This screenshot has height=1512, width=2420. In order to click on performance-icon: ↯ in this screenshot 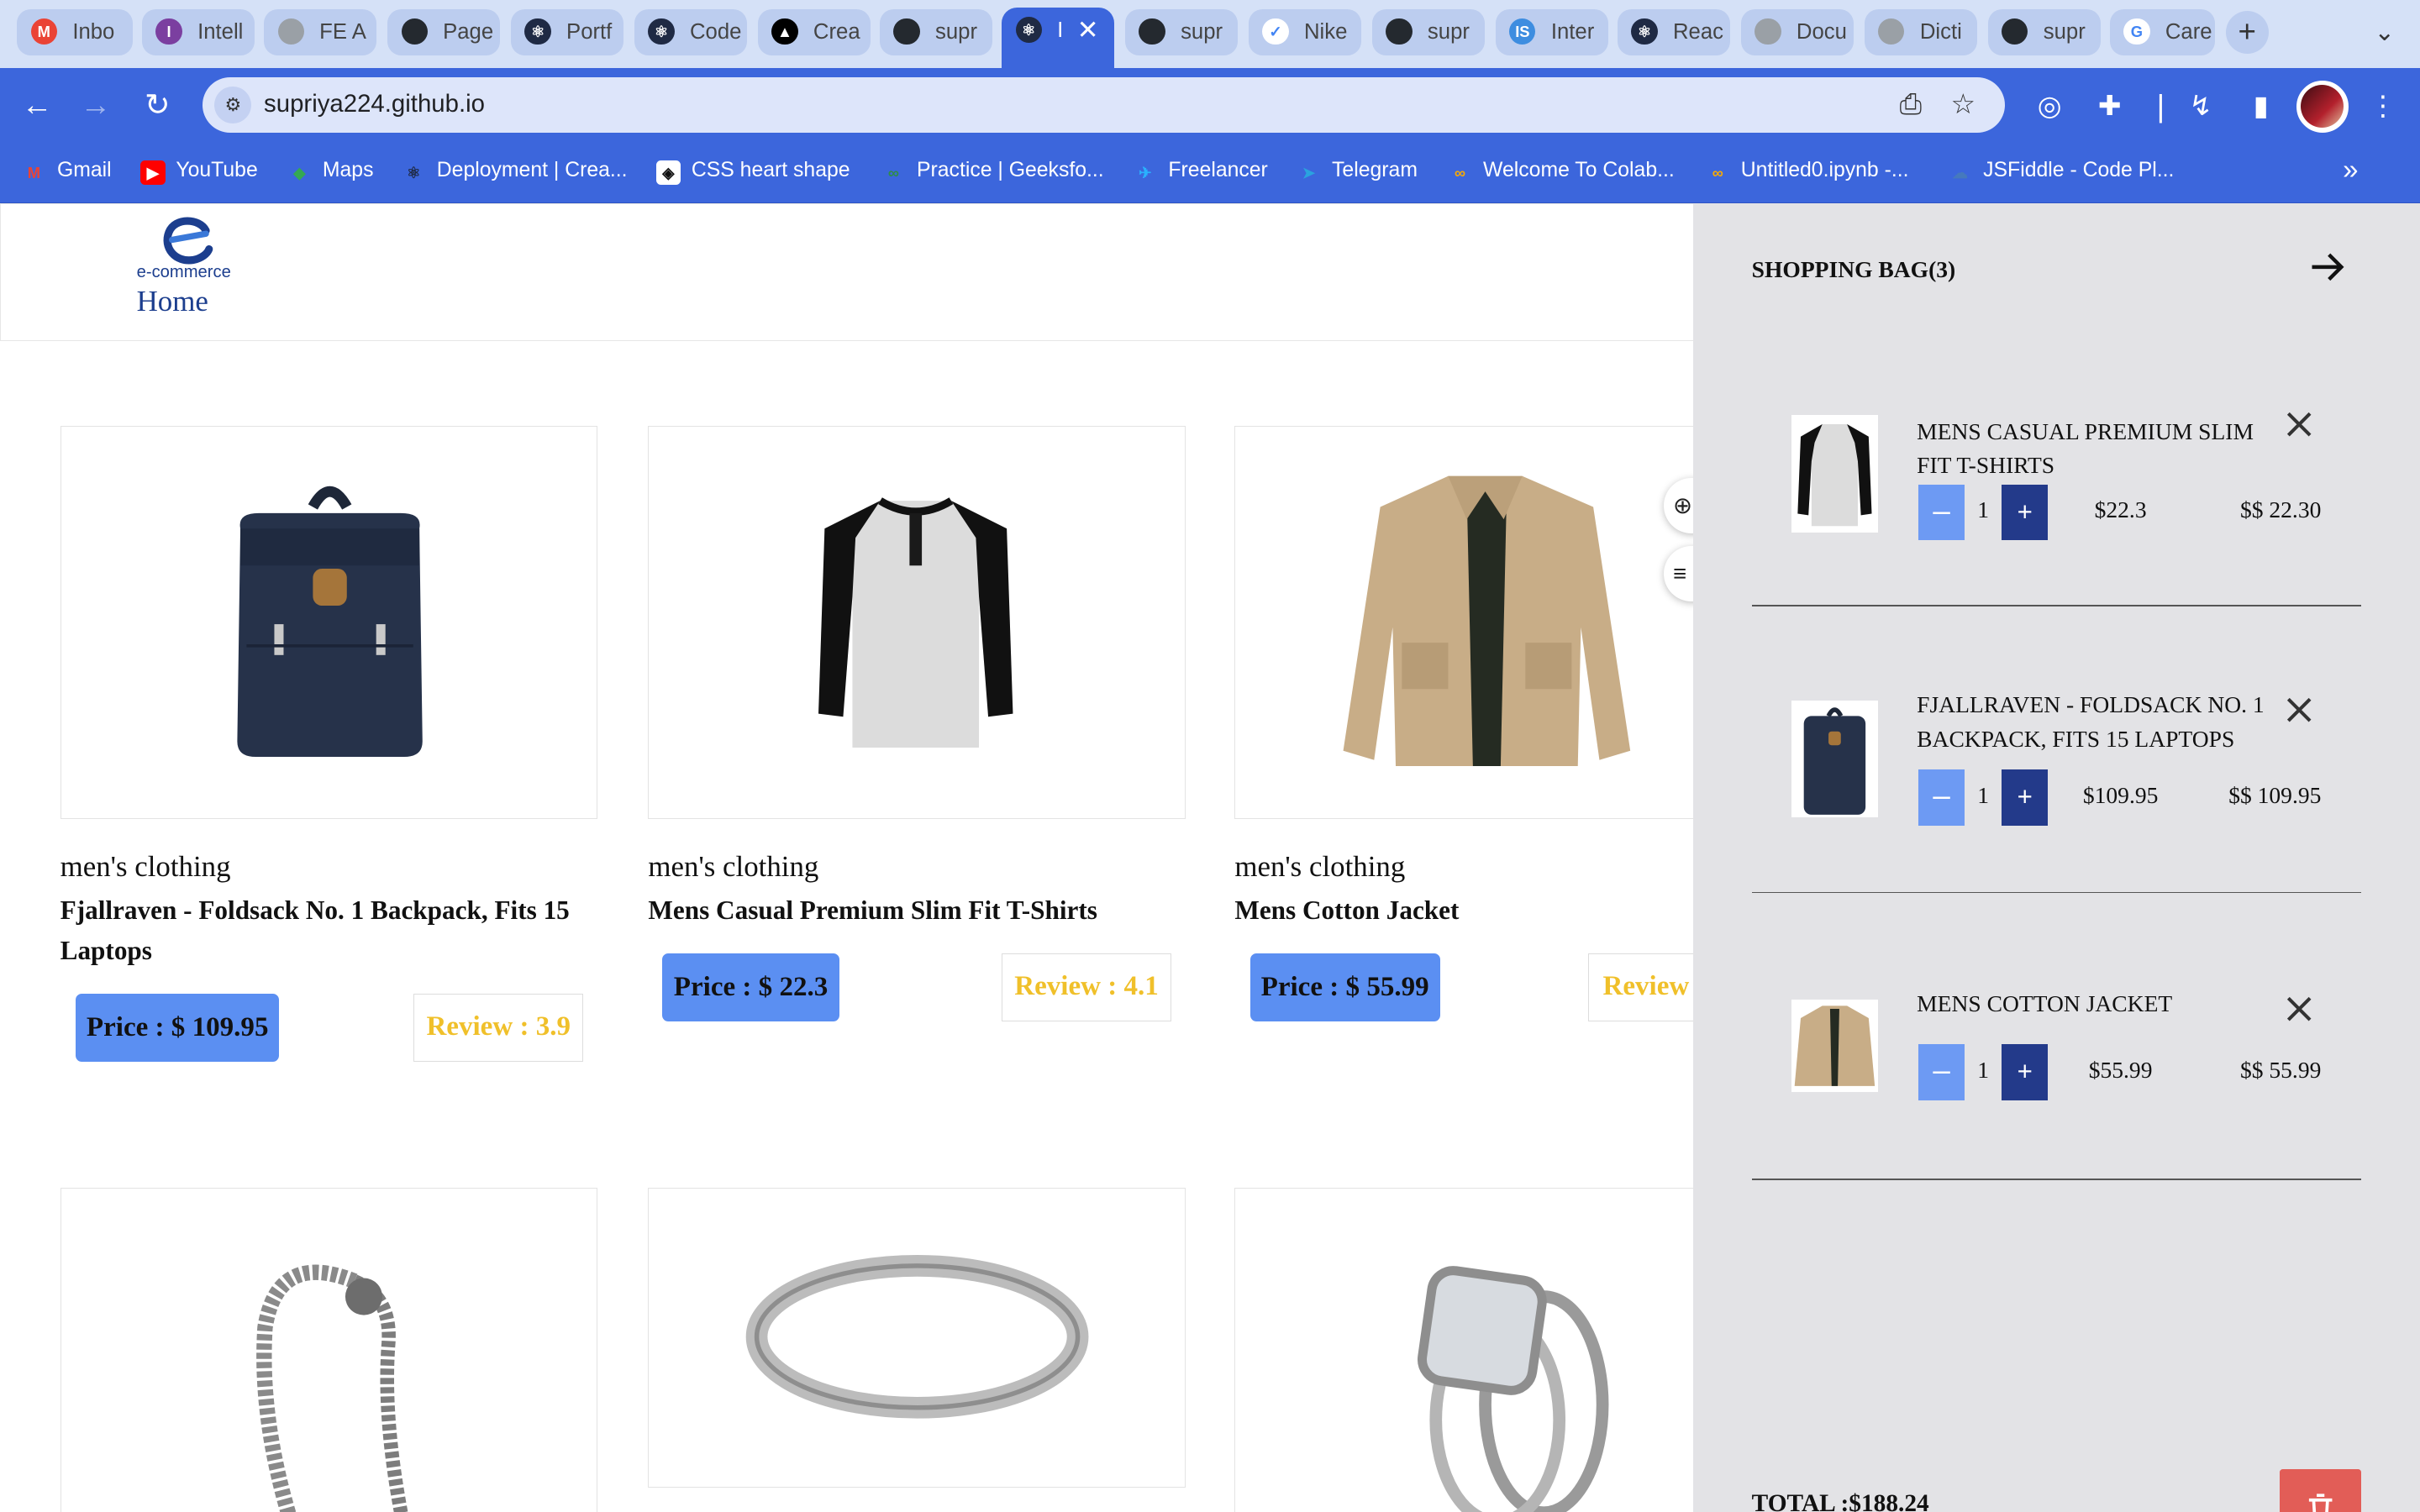, I will do `click(2201, 107)`.